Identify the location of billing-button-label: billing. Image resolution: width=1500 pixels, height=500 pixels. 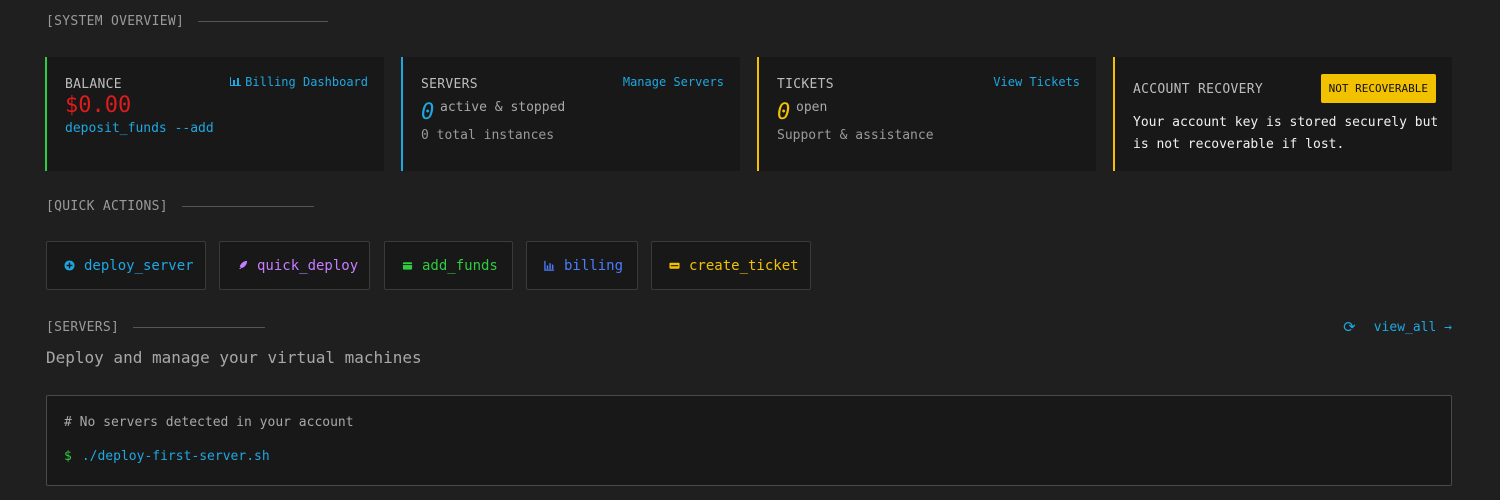
(594, 265).